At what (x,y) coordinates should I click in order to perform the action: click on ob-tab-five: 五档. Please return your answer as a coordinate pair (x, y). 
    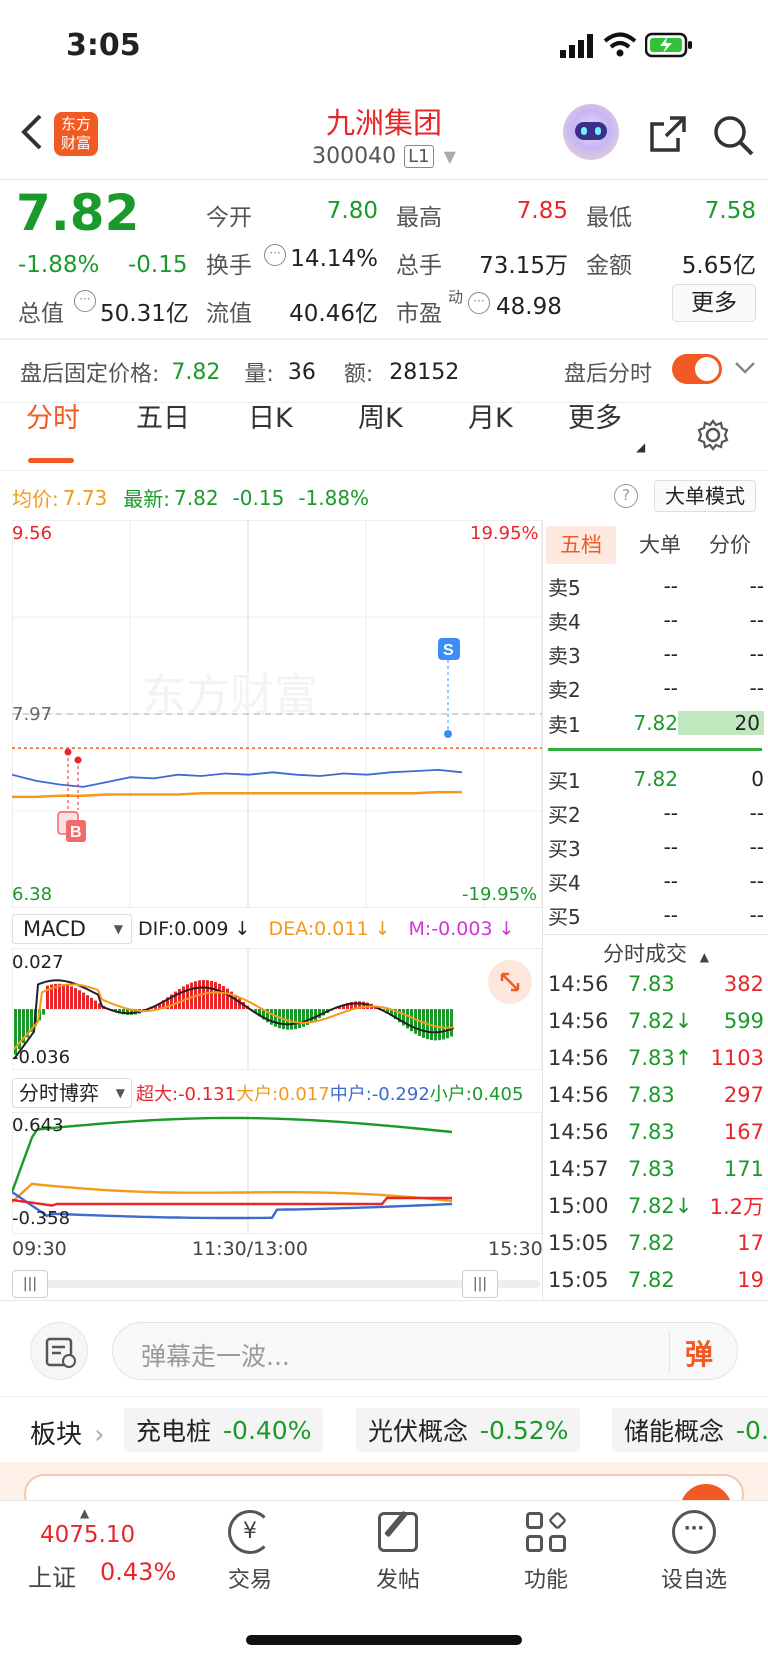
    Looking at the image, I should click on (581, 545).